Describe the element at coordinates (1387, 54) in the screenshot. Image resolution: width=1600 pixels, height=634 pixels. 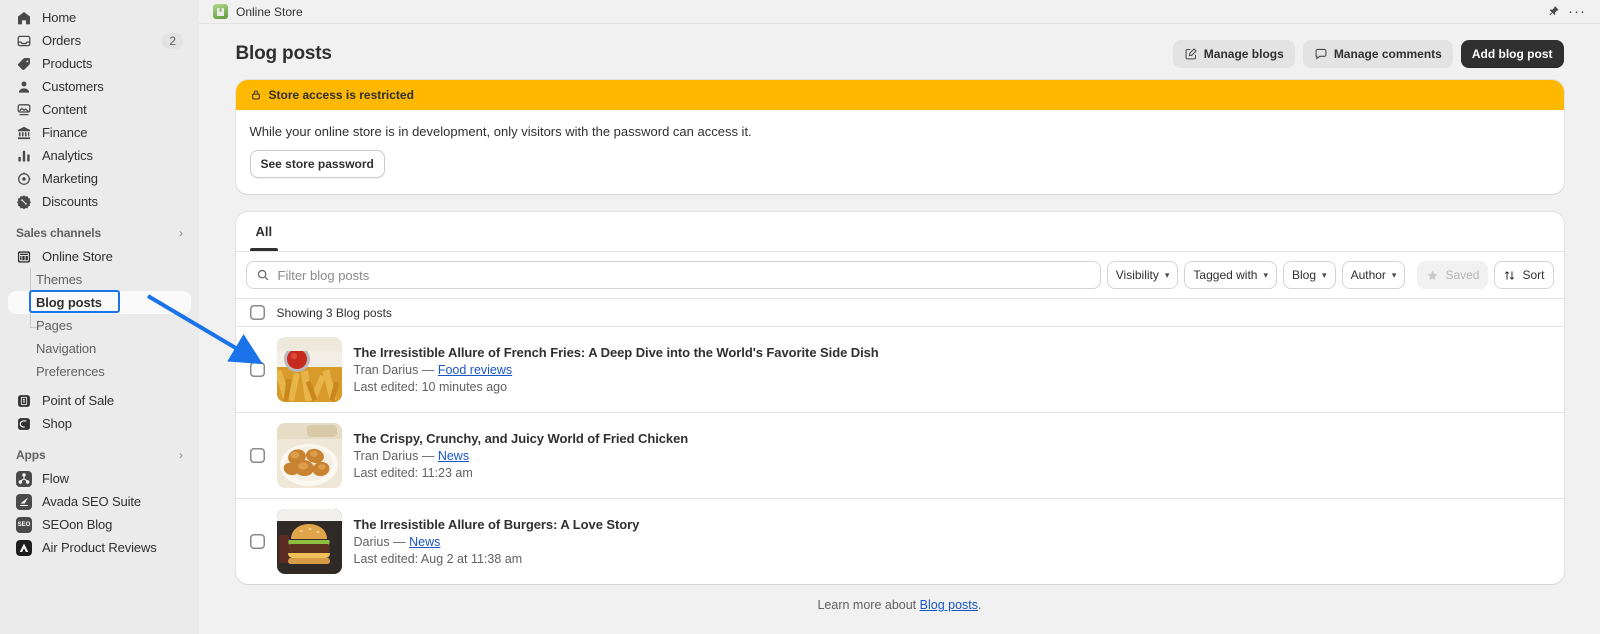
I see `manage-comments-label: Manage comments` at that location.